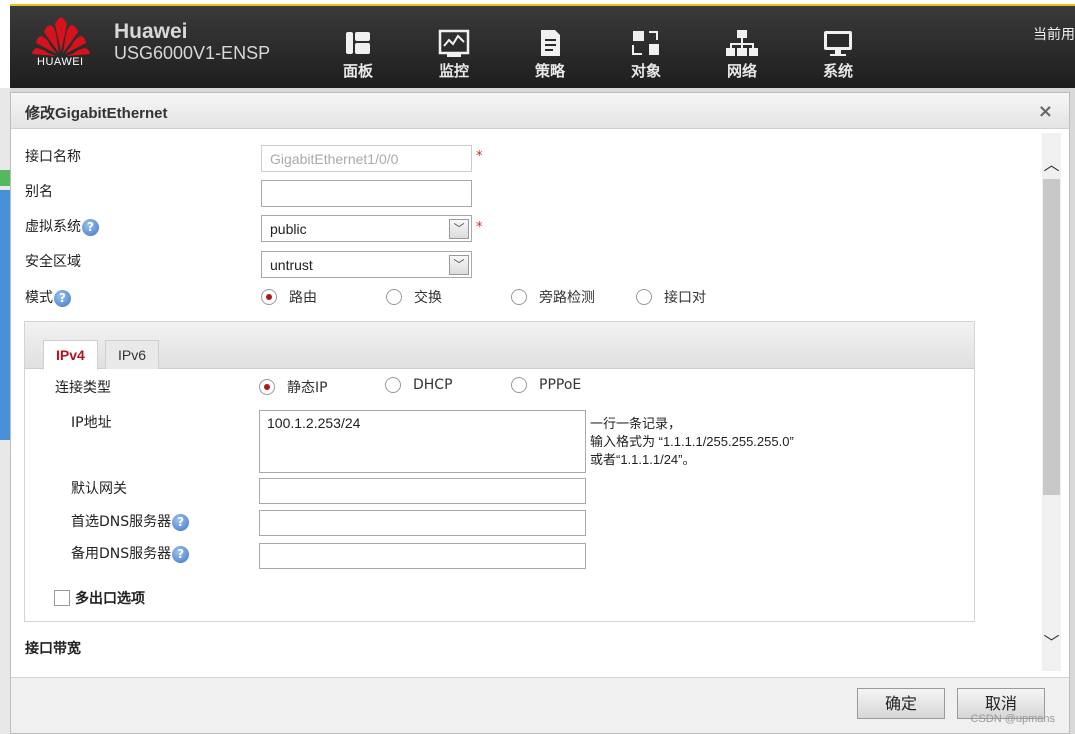  I want to click on nav-label: 监控, so click(453, 71).